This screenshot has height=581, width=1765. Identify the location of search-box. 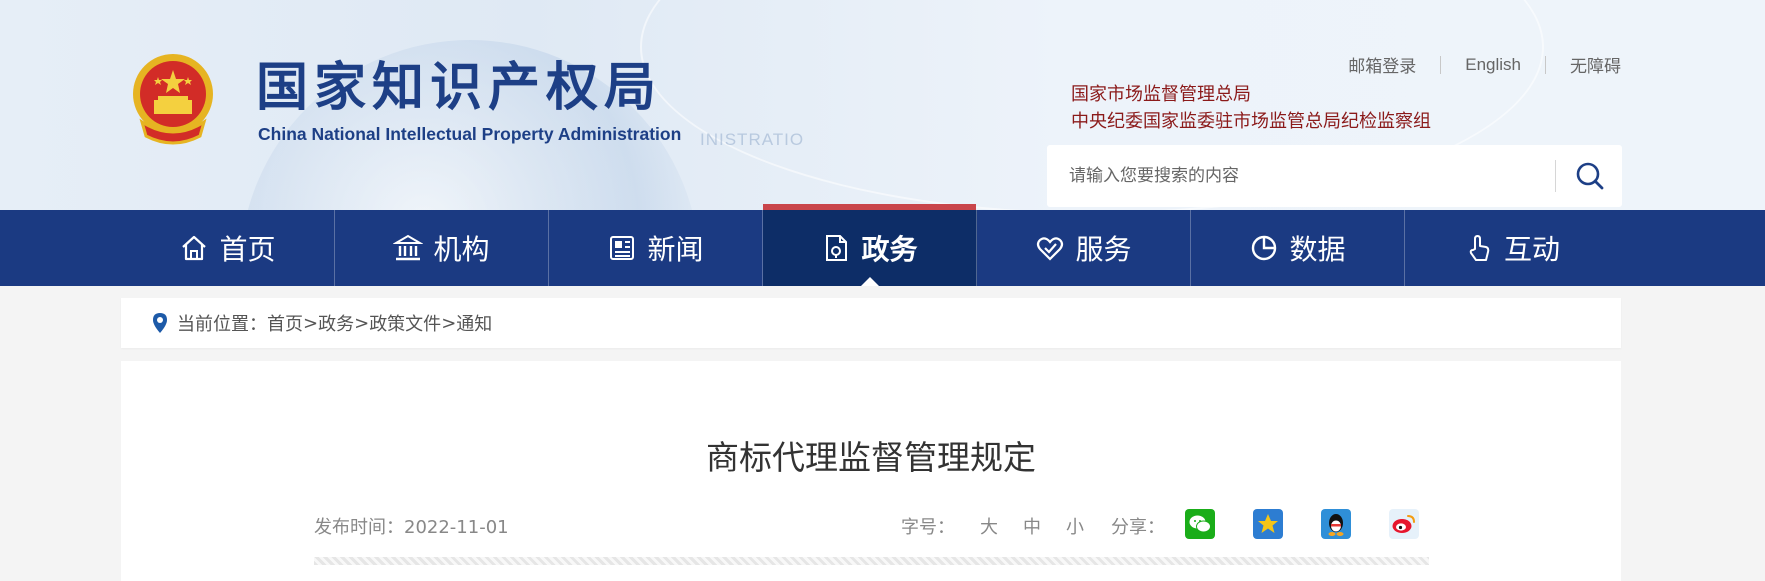
(1334, 176).